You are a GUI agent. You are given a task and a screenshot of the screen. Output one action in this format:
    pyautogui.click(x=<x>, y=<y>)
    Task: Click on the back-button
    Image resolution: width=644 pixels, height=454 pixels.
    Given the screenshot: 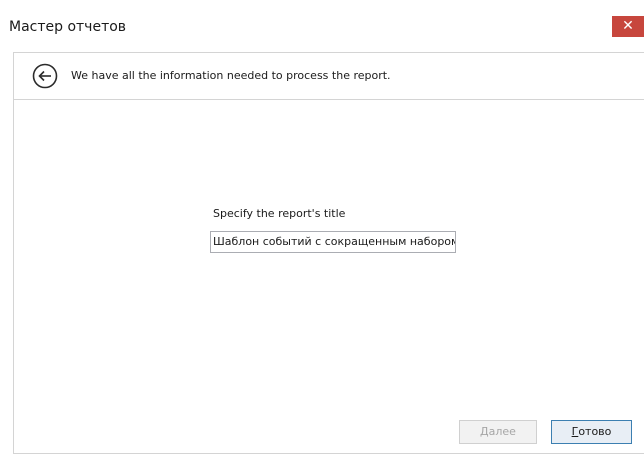 What is the action you would take?
    pyautogui.click(x=45, y=76)
    